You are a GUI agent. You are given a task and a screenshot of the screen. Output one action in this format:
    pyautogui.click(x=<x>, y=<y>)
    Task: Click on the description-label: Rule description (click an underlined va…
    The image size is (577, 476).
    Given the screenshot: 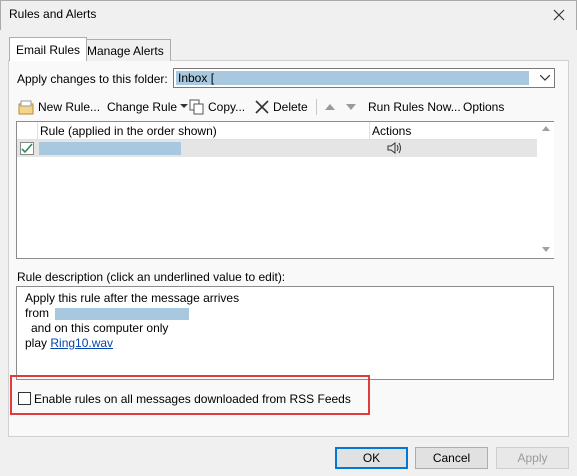 What is the action you would take?
    pyautogui.click(x=151, y=277)
    